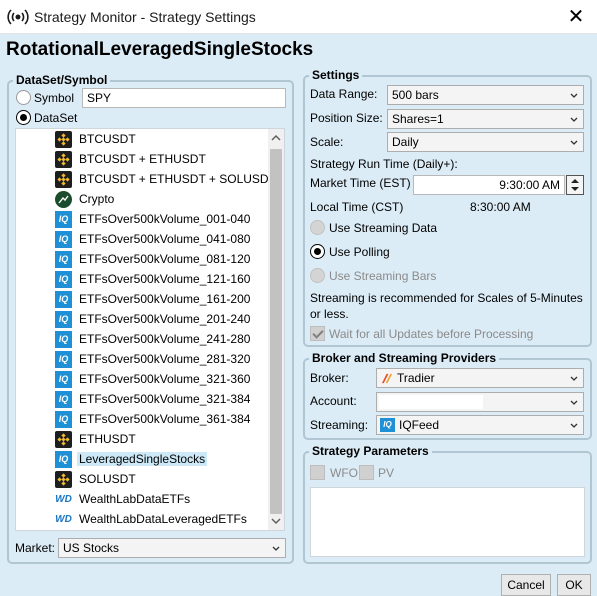  I want to click on account-select, so click(480, 402).